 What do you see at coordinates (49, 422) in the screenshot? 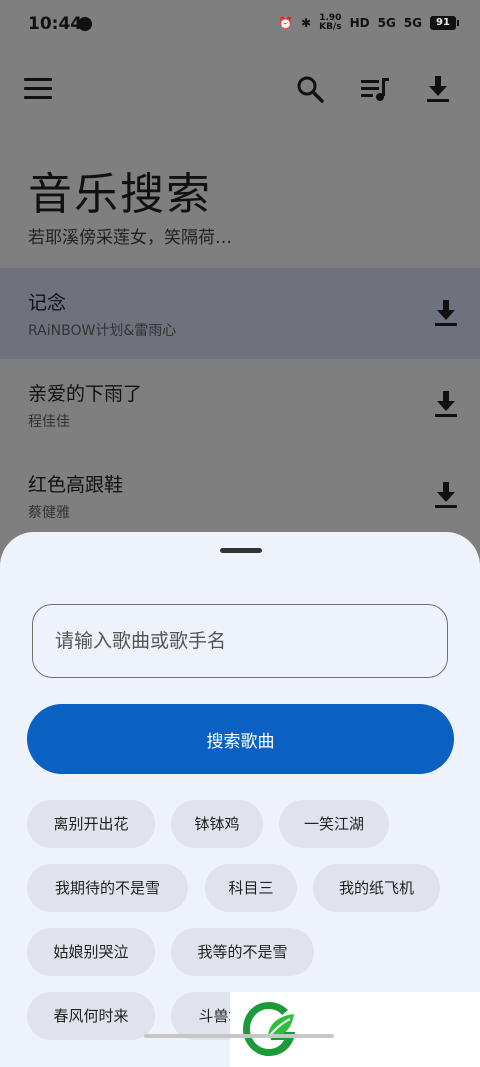
I see `song-artist: 程佳佳` at bounding box center [49, 422].